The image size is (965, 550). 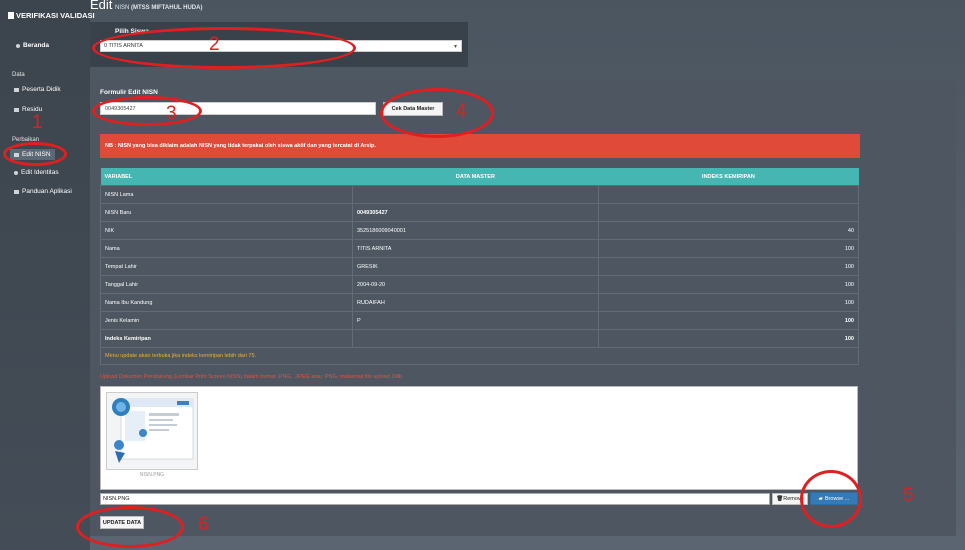 I want to click on file-thumbnail, so click(x=152, y=431).